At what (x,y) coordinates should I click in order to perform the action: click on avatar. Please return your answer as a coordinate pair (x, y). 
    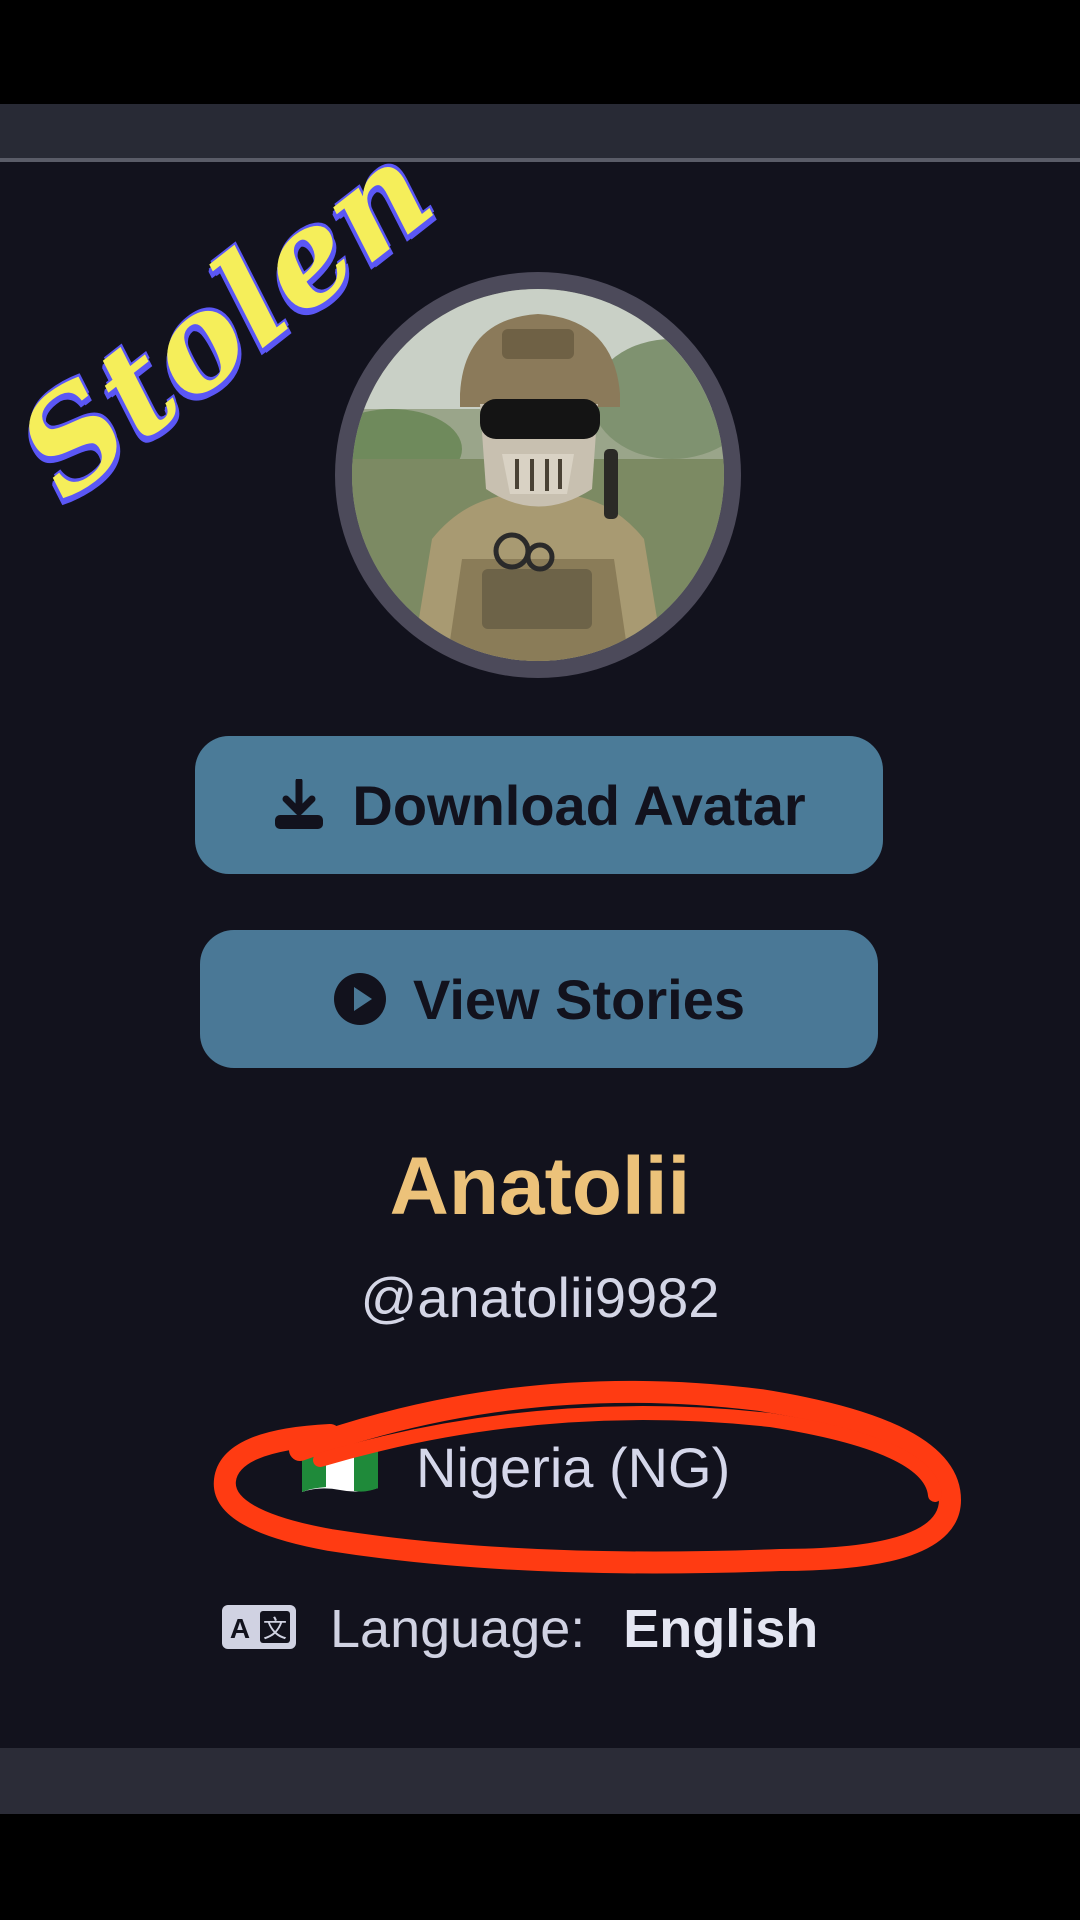
    Looking at the image, I should click on (538, 475).